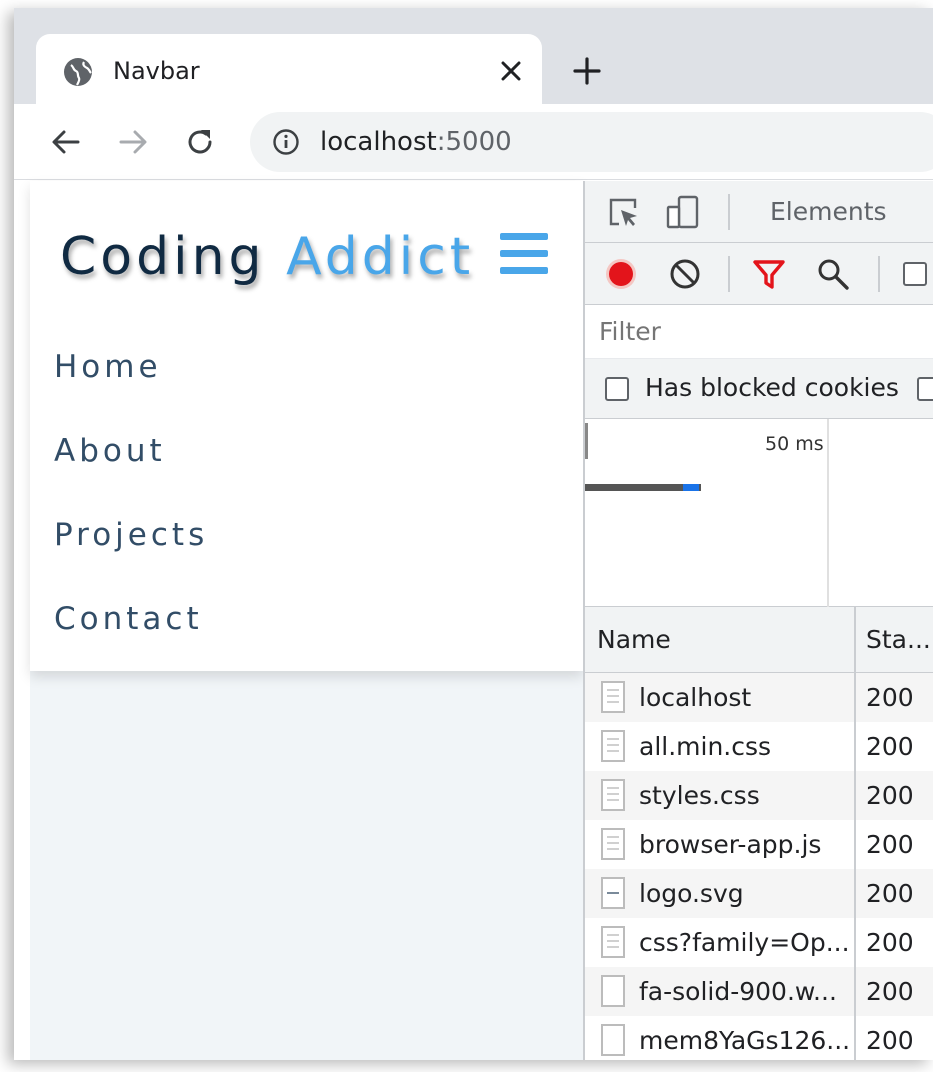 The height and width of the screenshot is (1072, 933). What do you see at coordinates (759, 513) in the screenshot?
I see `network-overview-timeline: 50 ms` at bounding box center [759, 513].